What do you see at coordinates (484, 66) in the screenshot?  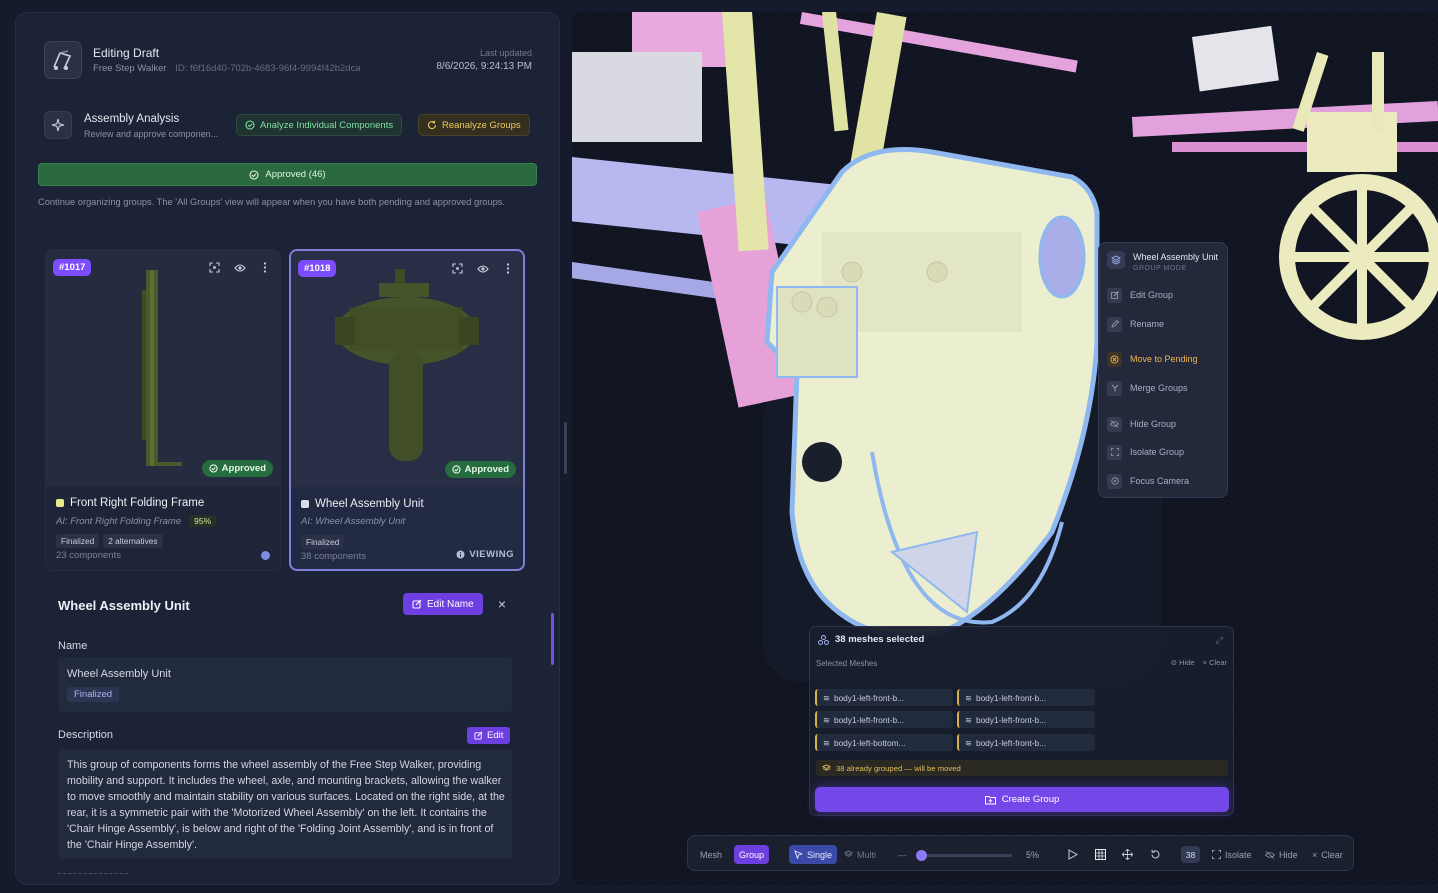 I see `last-updated-value: 8/6/2026, 9:24:13 PM` at bounding box center [484, 66].